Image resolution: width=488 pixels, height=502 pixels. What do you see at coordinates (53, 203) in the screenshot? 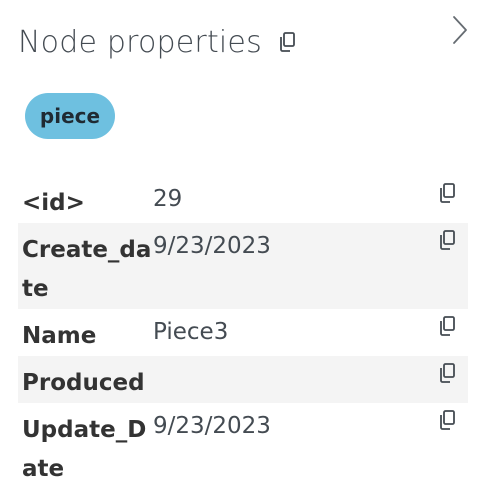
I see `property-key: <id>` at bounding box center [53, 203].